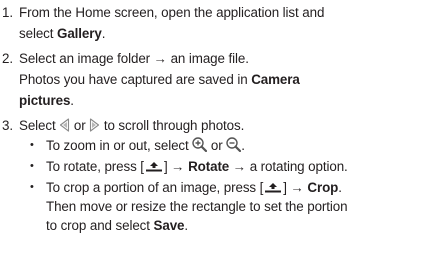 This screenshot has width=441, height=276. I want to click on step-text: select Gallery., so click(62, 33).